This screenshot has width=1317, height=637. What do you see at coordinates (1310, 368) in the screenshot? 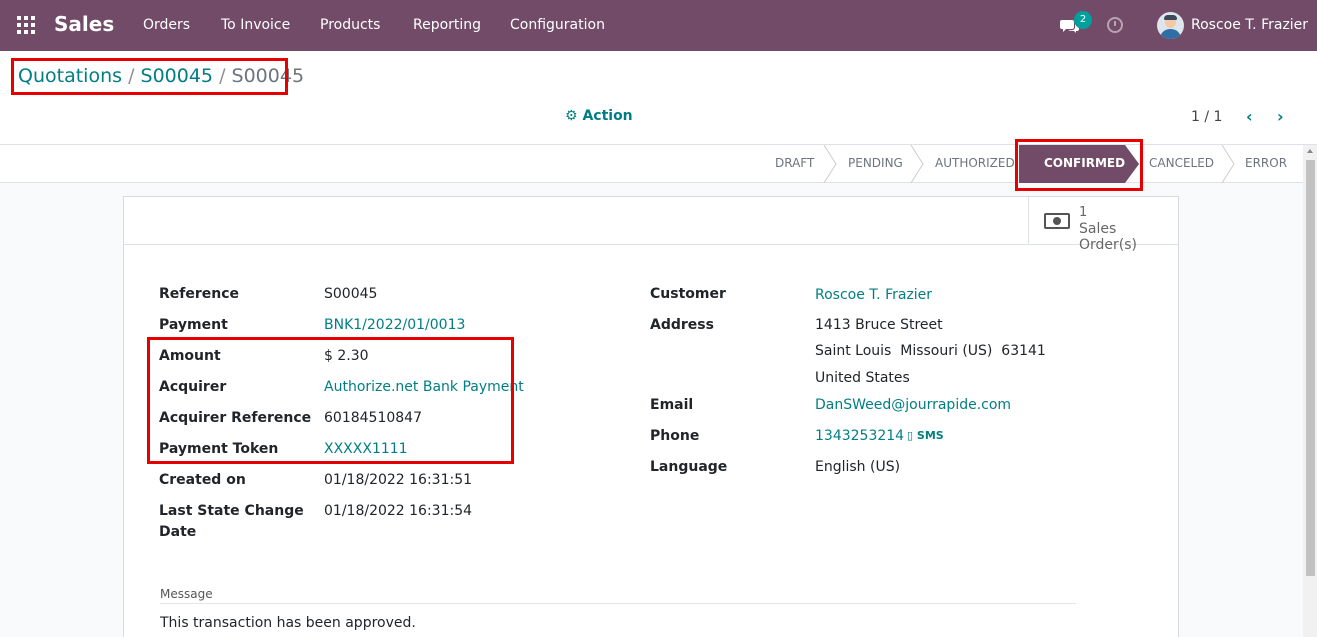
I see `scroll-thumb` at bounding box center [1310, 368].